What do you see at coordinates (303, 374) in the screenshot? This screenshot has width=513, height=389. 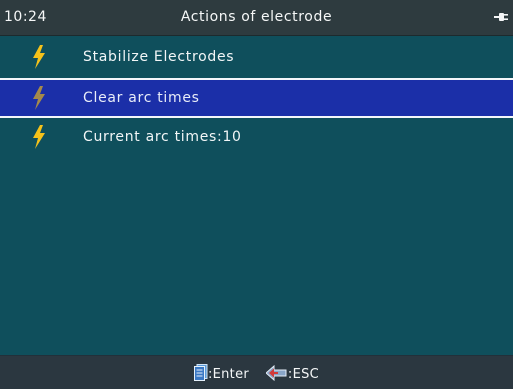 I see `esc-hint-label: :ESC` at bounding box center [303, 374].